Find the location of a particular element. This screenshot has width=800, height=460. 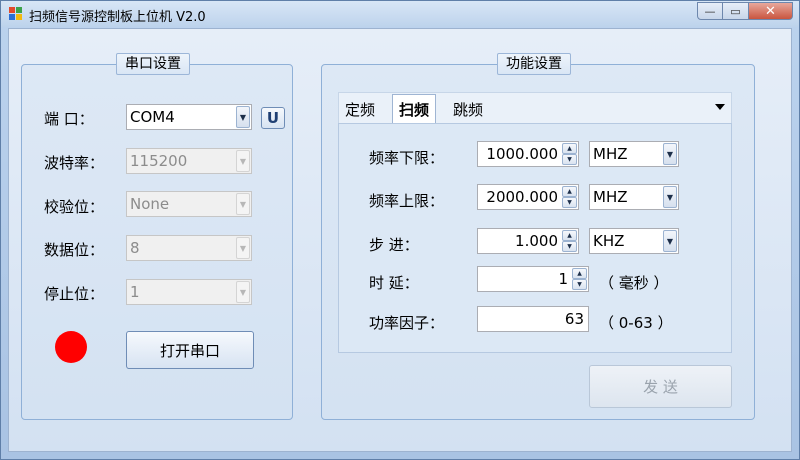

baud-label: 波特率： is located at coordinates (74, 163).